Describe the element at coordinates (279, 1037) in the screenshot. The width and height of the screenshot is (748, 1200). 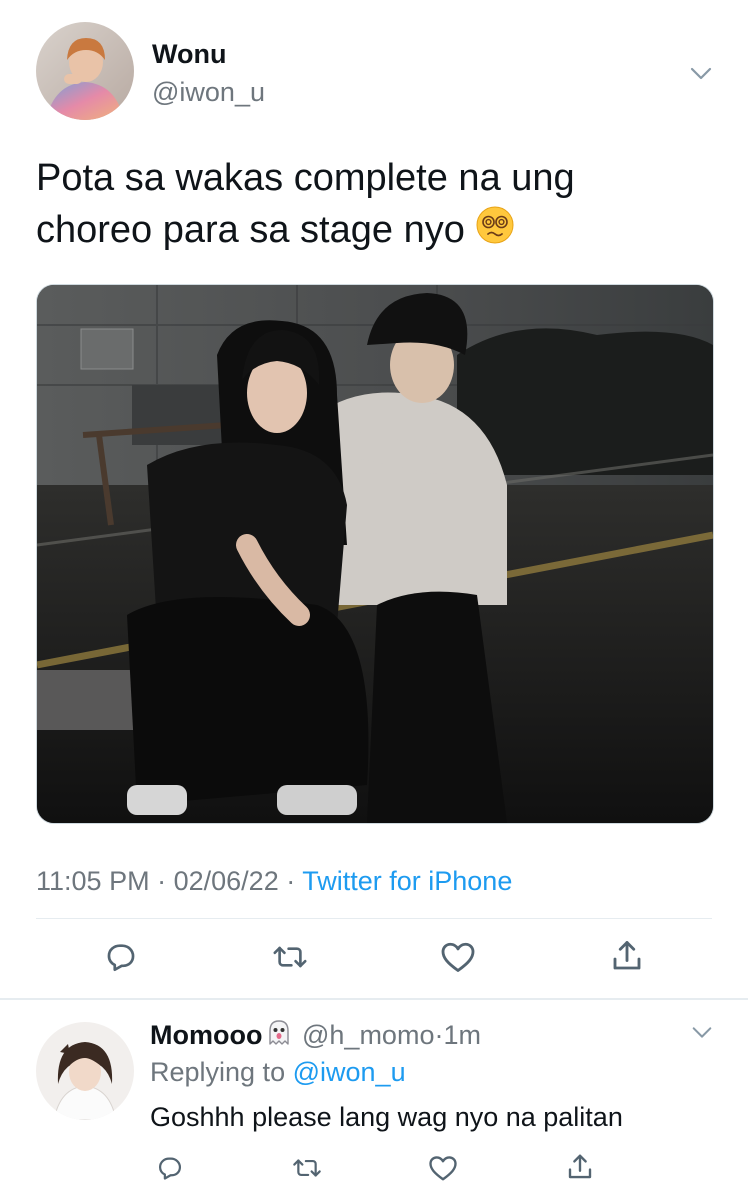
I see `ghost-emoji` at that location.